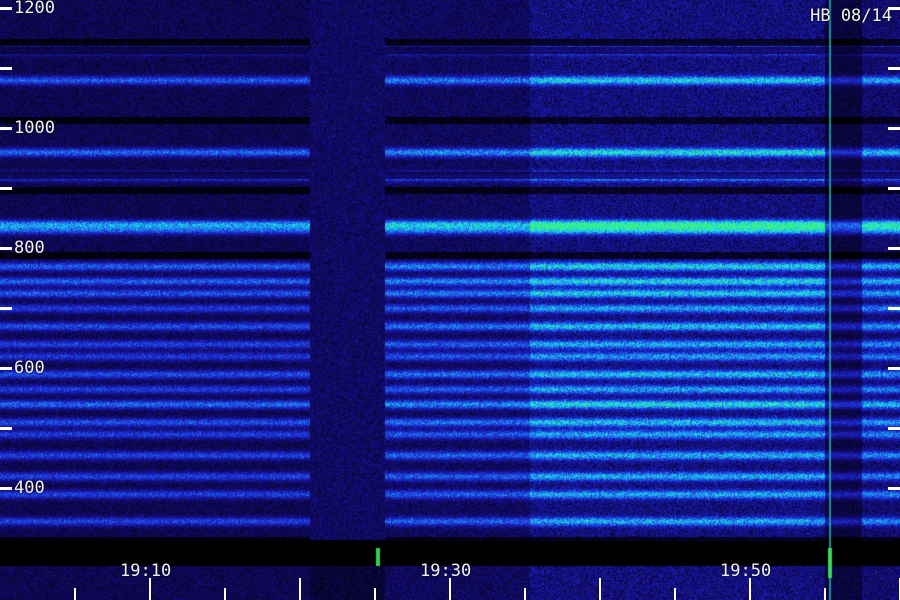 Image resolution: width=900 pixels, height=600 pixels. What do you see at coordinates (34, 128) in the screenshot?
I see `y-tick-label: 1000` at bounding box center [34, 128].